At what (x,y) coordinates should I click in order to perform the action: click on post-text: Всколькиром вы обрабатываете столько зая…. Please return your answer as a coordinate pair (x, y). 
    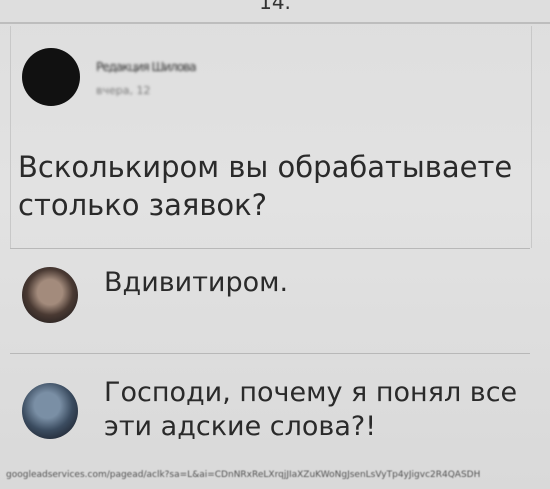
    Looking at the image, I should click on (265, 186).